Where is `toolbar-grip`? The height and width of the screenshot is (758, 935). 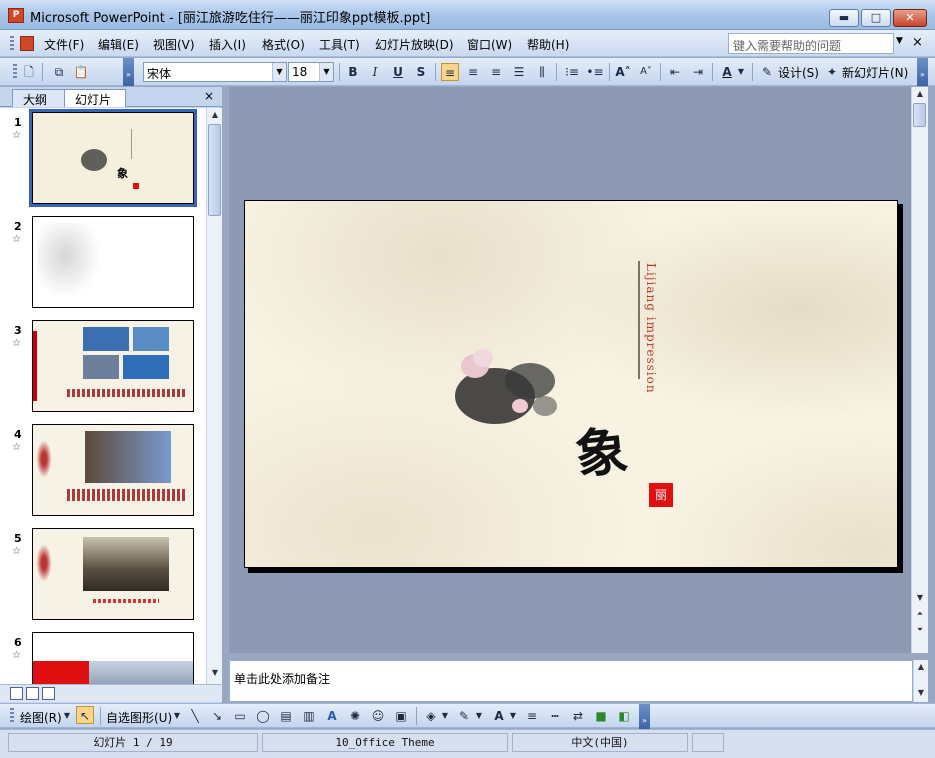 toolbar-grip is located at coordinates (12, 716).